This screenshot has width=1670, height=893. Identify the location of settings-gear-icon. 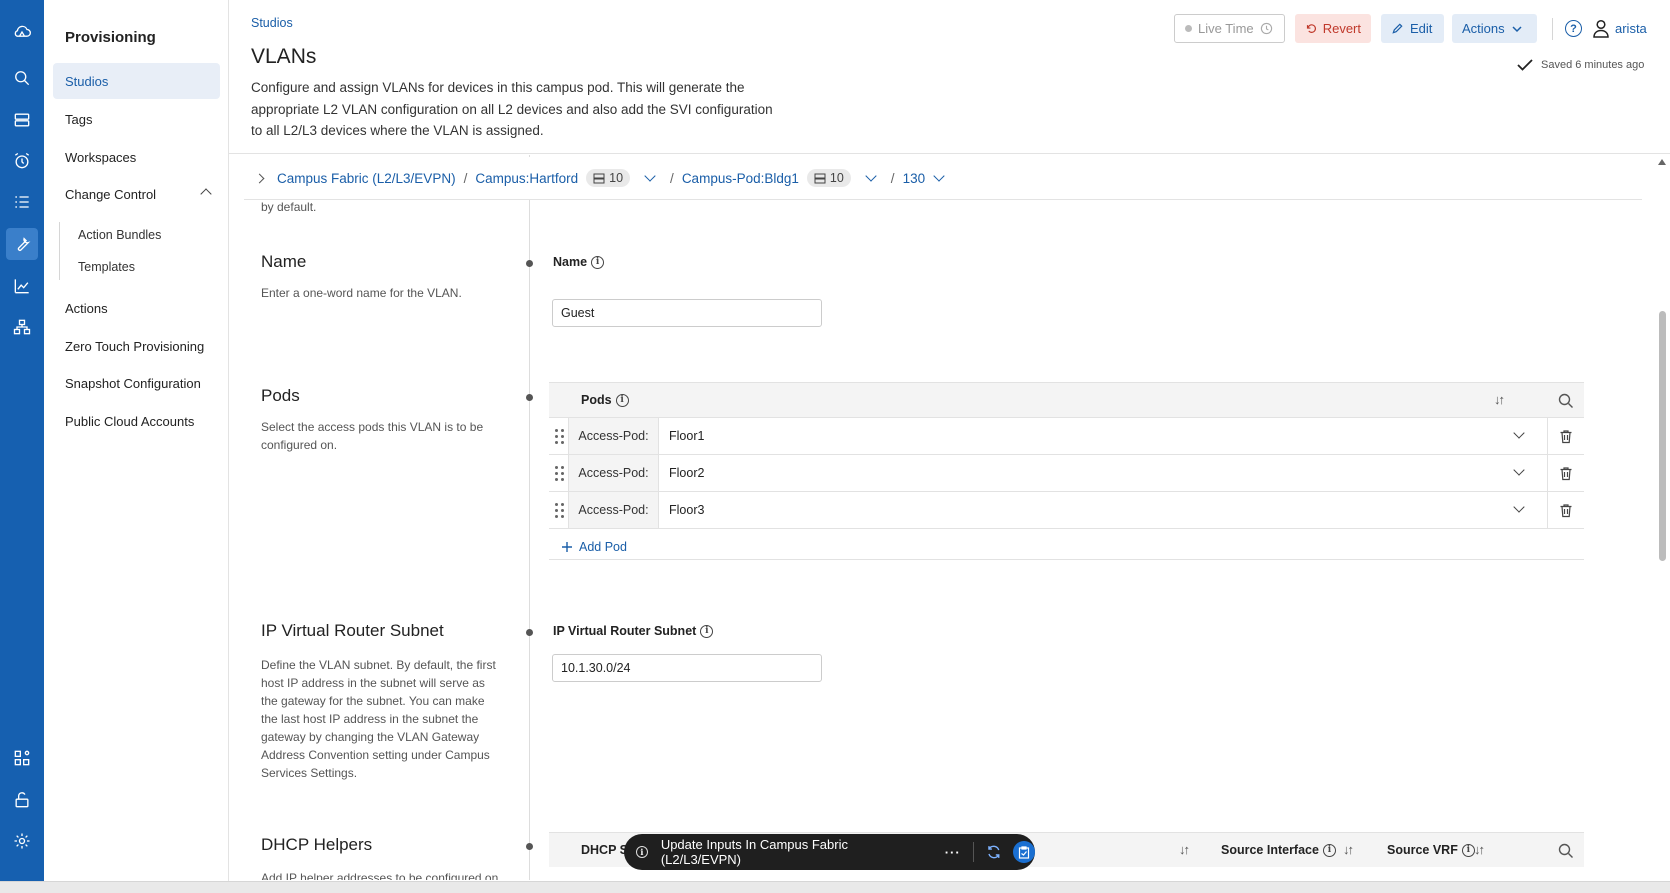
(22, 841).